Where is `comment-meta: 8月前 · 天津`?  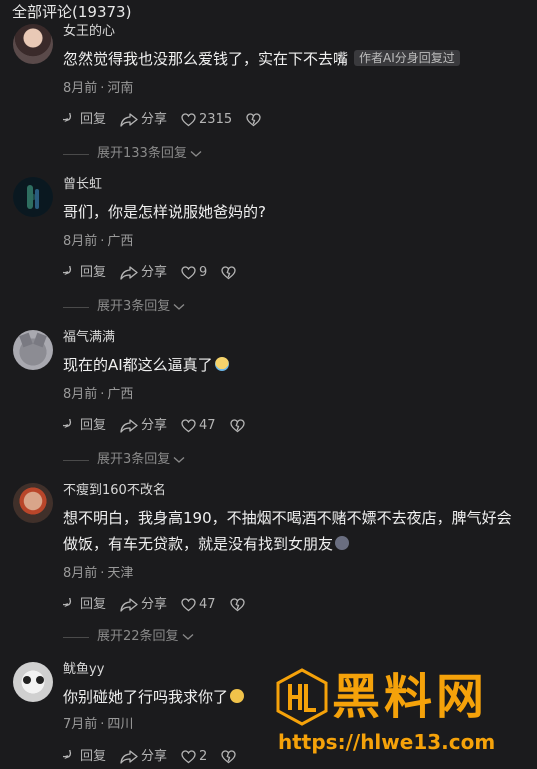
comment-meta: 8月前 · 天津 is located at coordinates (98, 573).